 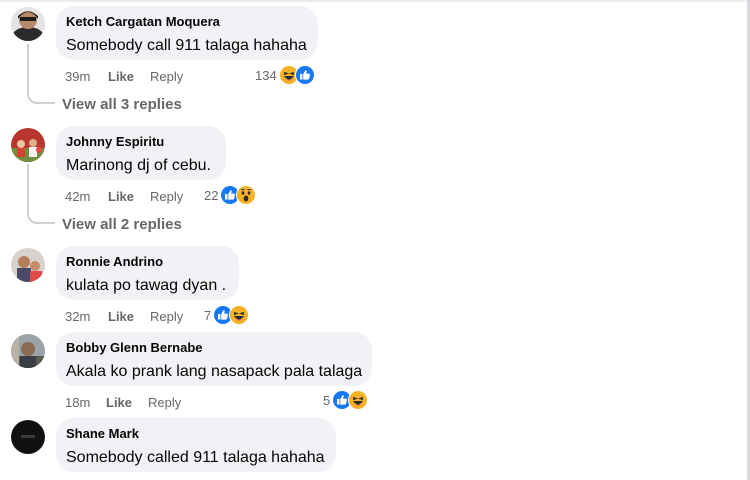 I want to click on comment-timestamp: 32m, so click(x=77, y=317).